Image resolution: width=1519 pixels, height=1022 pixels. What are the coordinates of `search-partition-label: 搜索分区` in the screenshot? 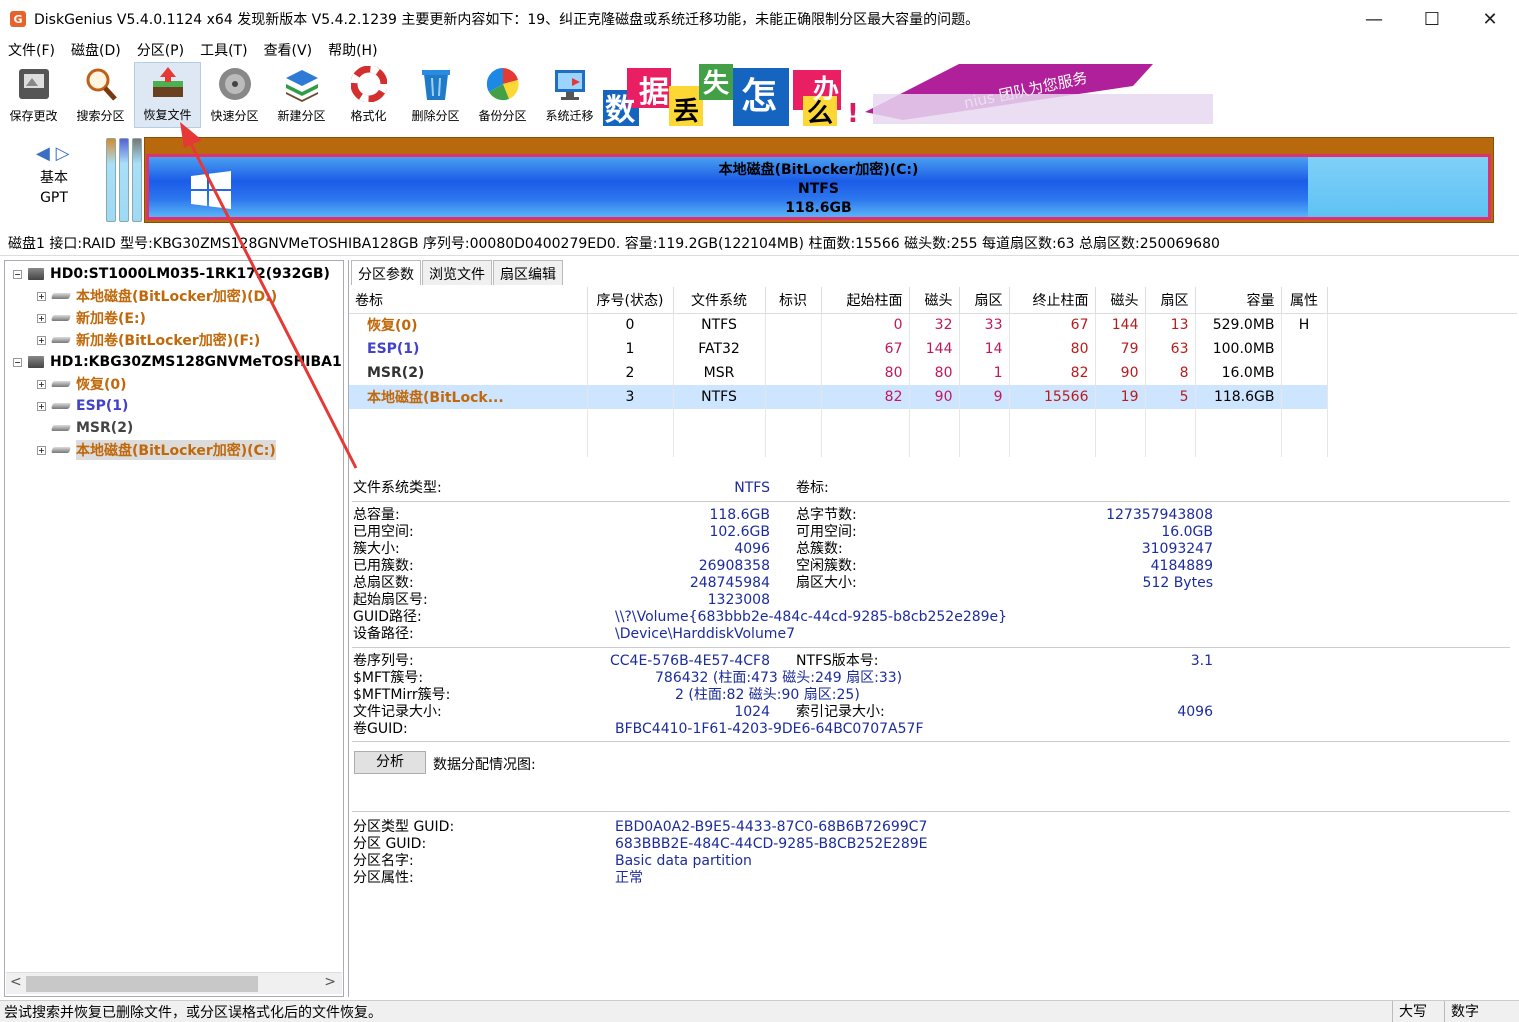 It's located at (100, 116).